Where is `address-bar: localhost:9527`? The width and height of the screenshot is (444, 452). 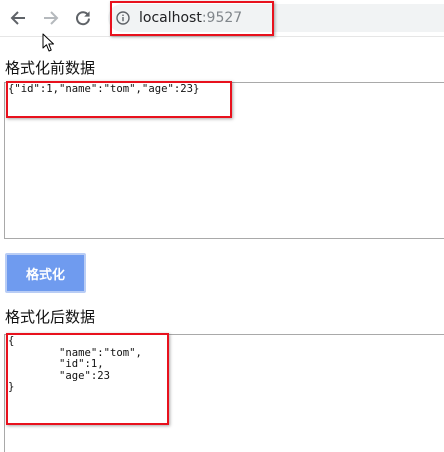 address-bar: localhost:9527 is located at coordinates (276, 18).